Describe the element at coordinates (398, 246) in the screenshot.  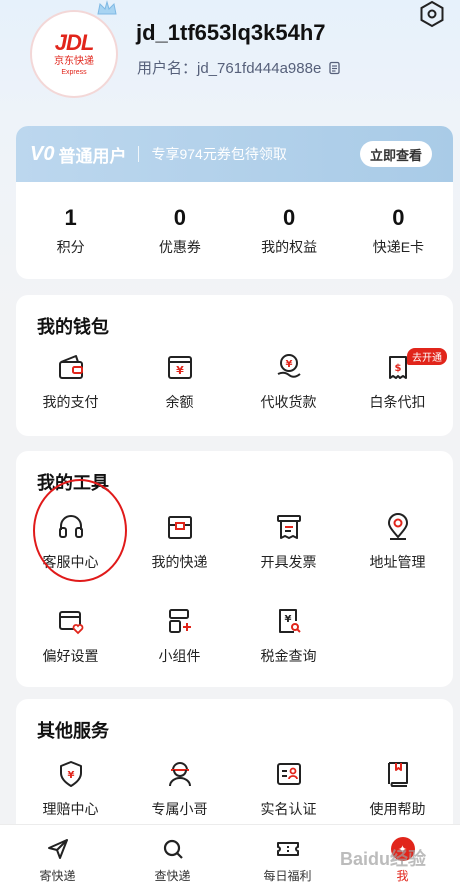
I see `stat-label: 快递E卡` at that location.